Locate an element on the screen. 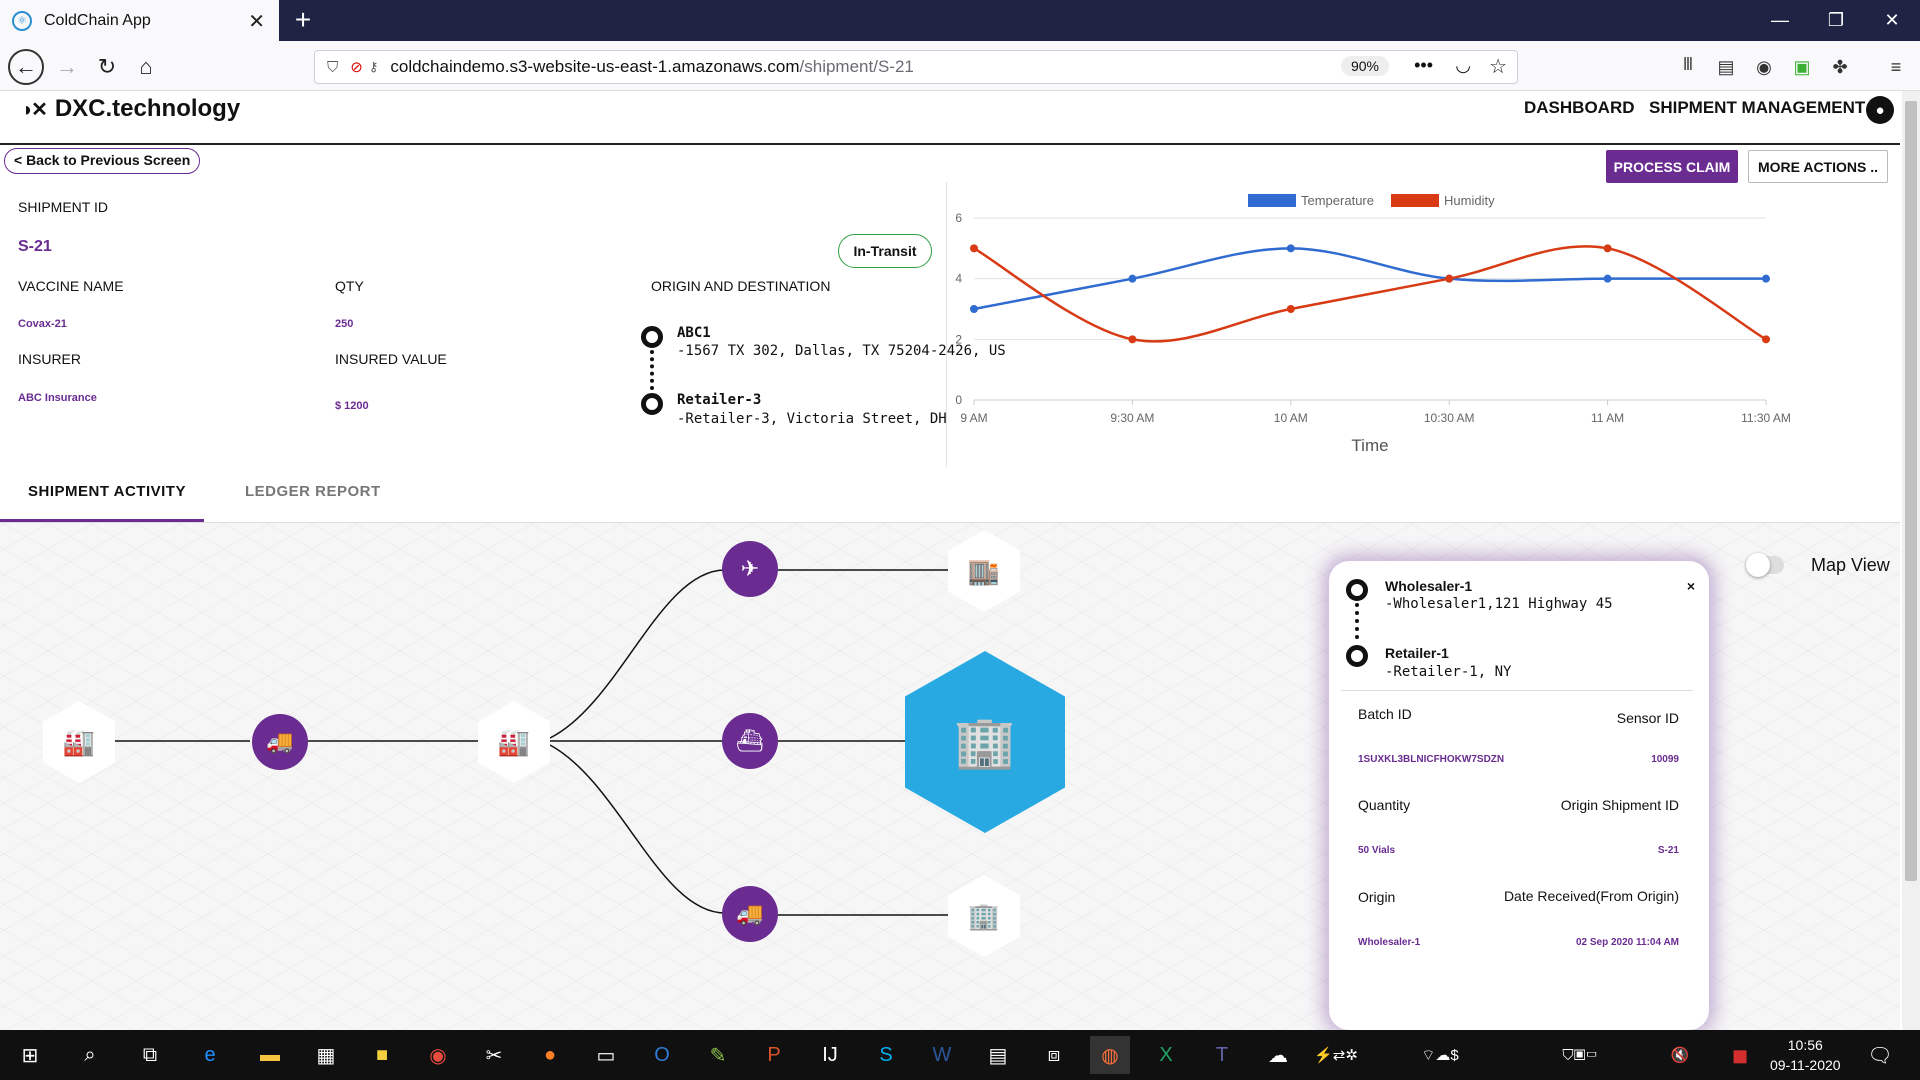 The image size is (1920, 1080). task-view-icon: ⧉ is located at coordinates (150, 1055).